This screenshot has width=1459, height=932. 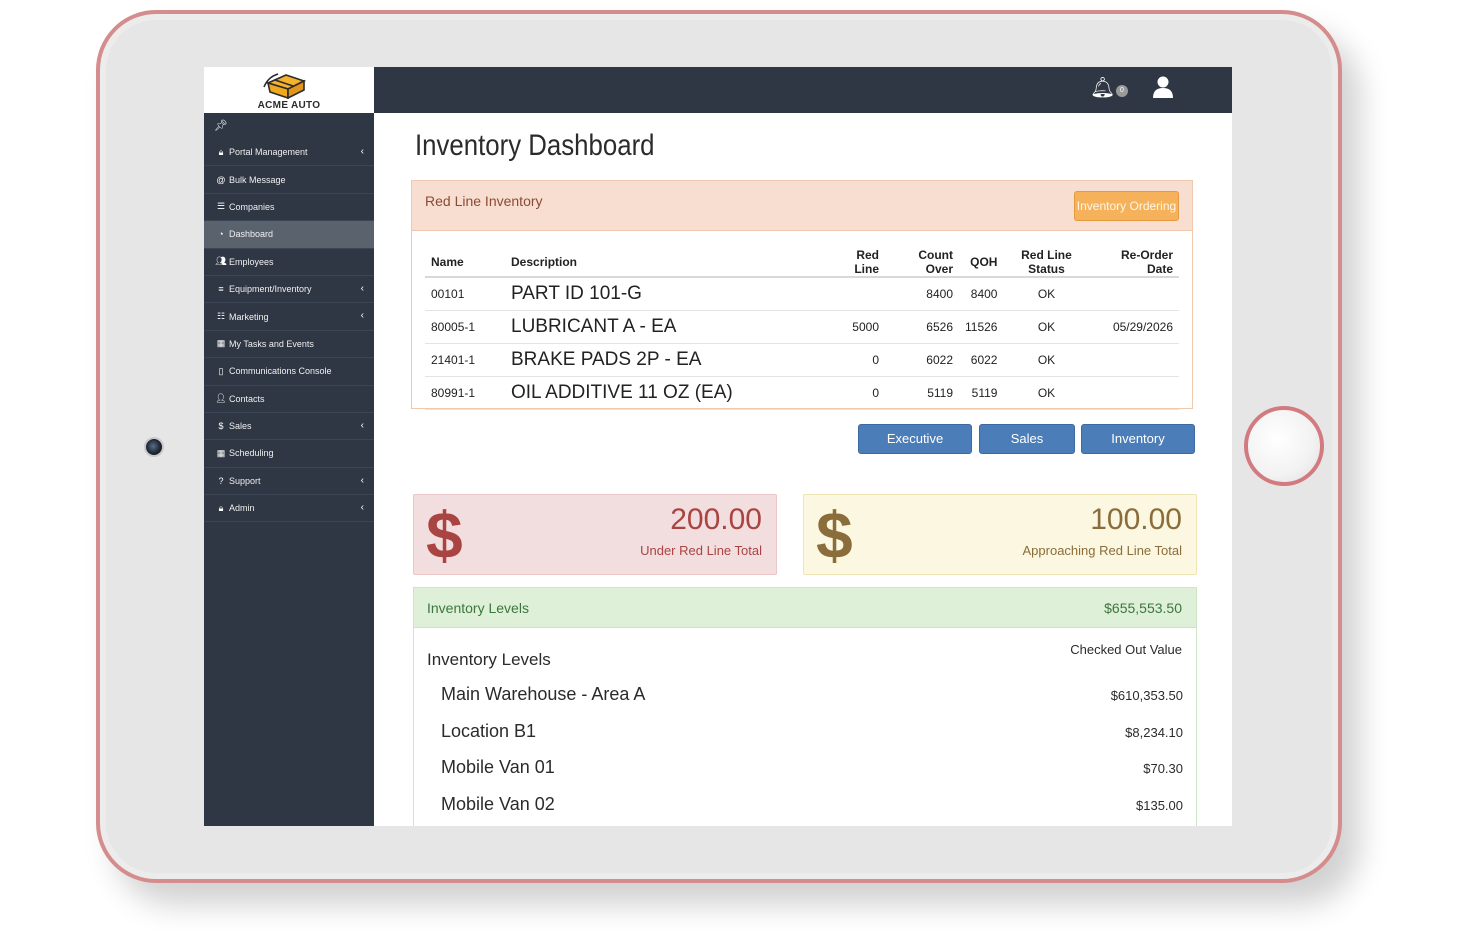 What do you see at coordinates (252, 206) in the screenshot?
I see `sidebar-item-label: Companies` at bounding box center [252, 206].